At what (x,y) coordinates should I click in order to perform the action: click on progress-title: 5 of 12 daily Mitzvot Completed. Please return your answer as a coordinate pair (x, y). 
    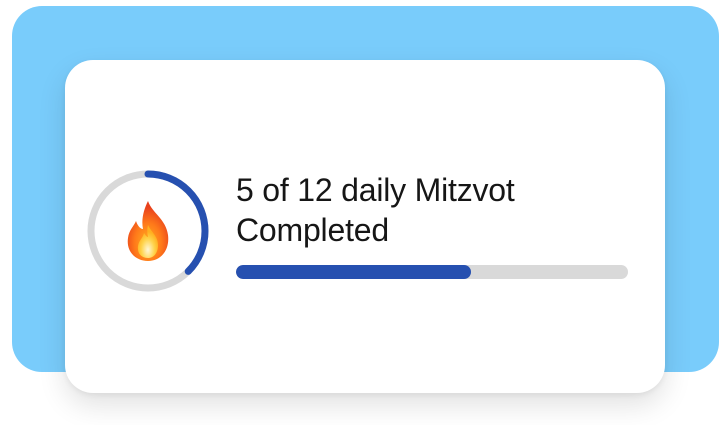
    Looking at the image, I should click on (436, 210).